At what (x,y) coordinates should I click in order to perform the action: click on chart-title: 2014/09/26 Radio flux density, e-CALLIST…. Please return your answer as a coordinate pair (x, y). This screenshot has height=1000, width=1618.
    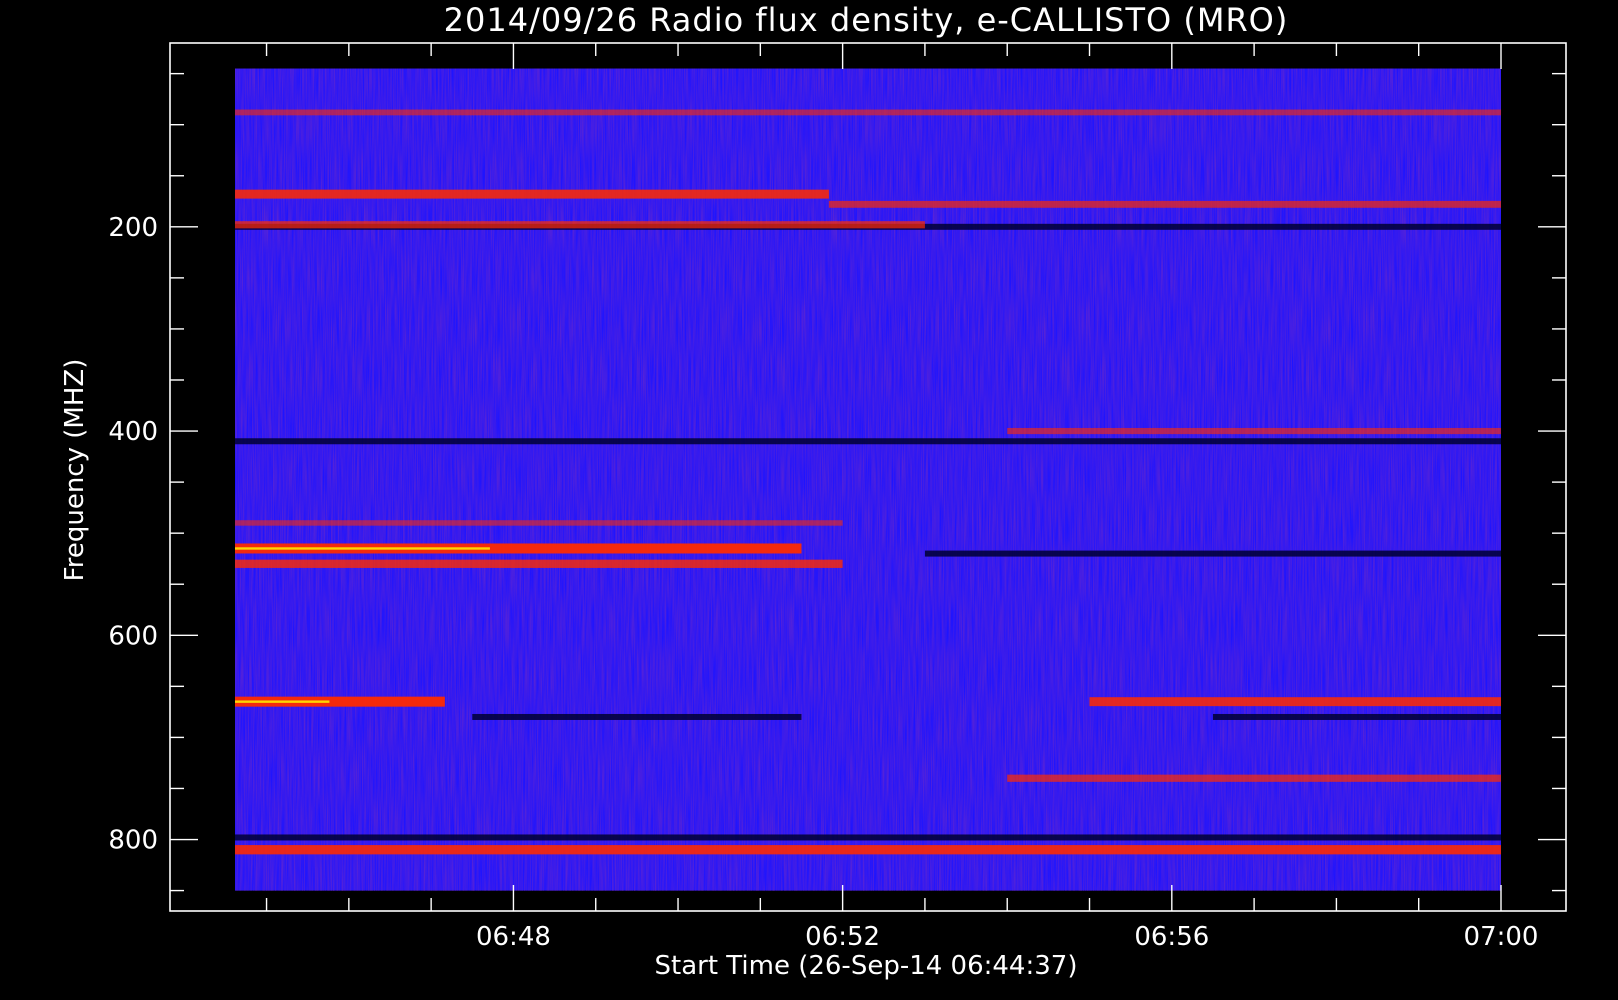
    Looking at the image, I should click on (866, 20).